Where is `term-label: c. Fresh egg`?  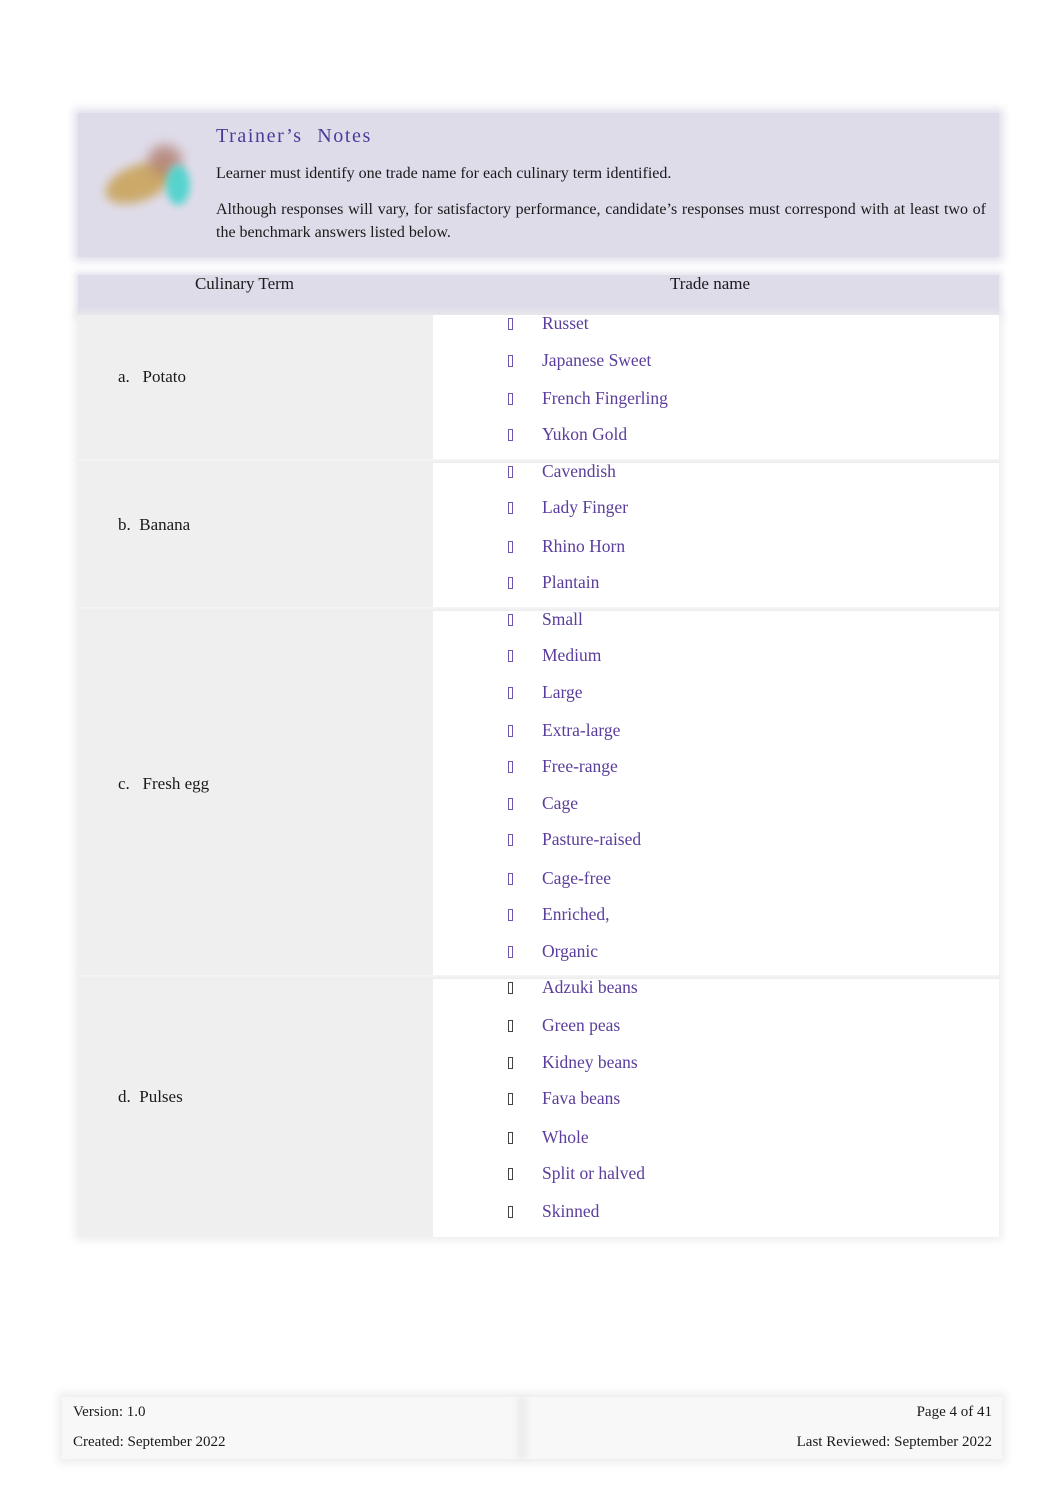 term-label: c. Fresh egg is located at coordinates (164, 783).